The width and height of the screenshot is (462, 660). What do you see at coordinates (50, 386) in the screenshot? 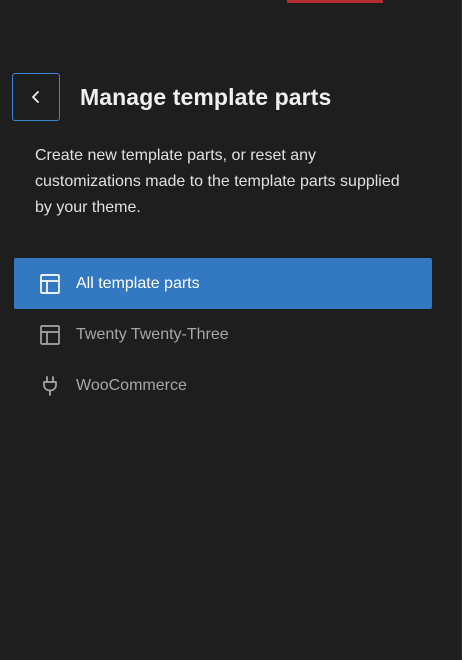
I see `plugin-icon` at bounding box center [50, 386].